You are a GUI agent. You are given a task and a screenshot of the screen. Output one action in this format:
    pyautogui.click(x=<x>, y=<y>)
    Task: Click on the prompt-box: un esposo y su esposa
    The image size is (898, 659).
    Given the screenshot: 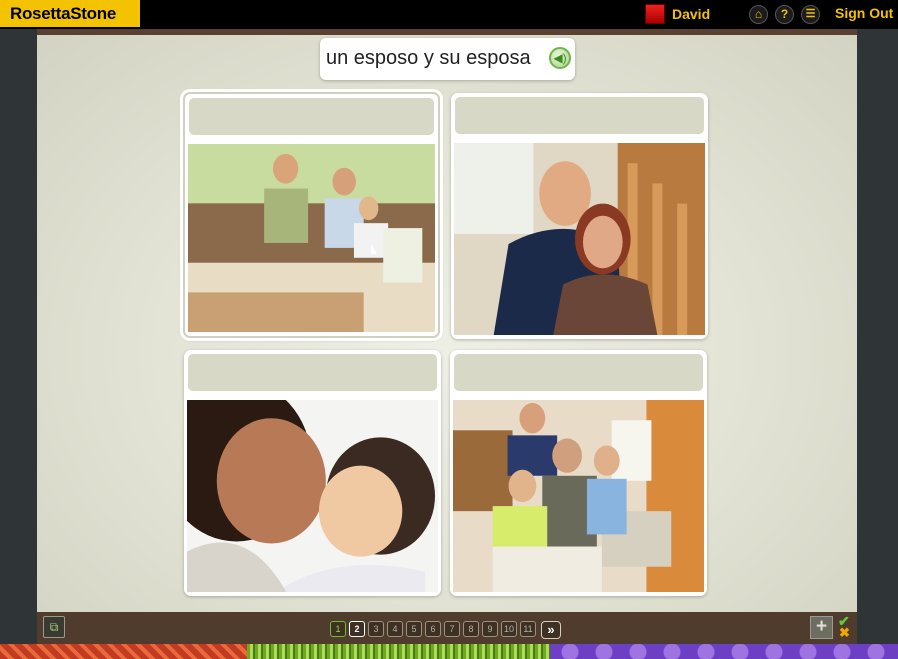 What is the action you would take?
    pyautogui.click(x=447, y=59)
    